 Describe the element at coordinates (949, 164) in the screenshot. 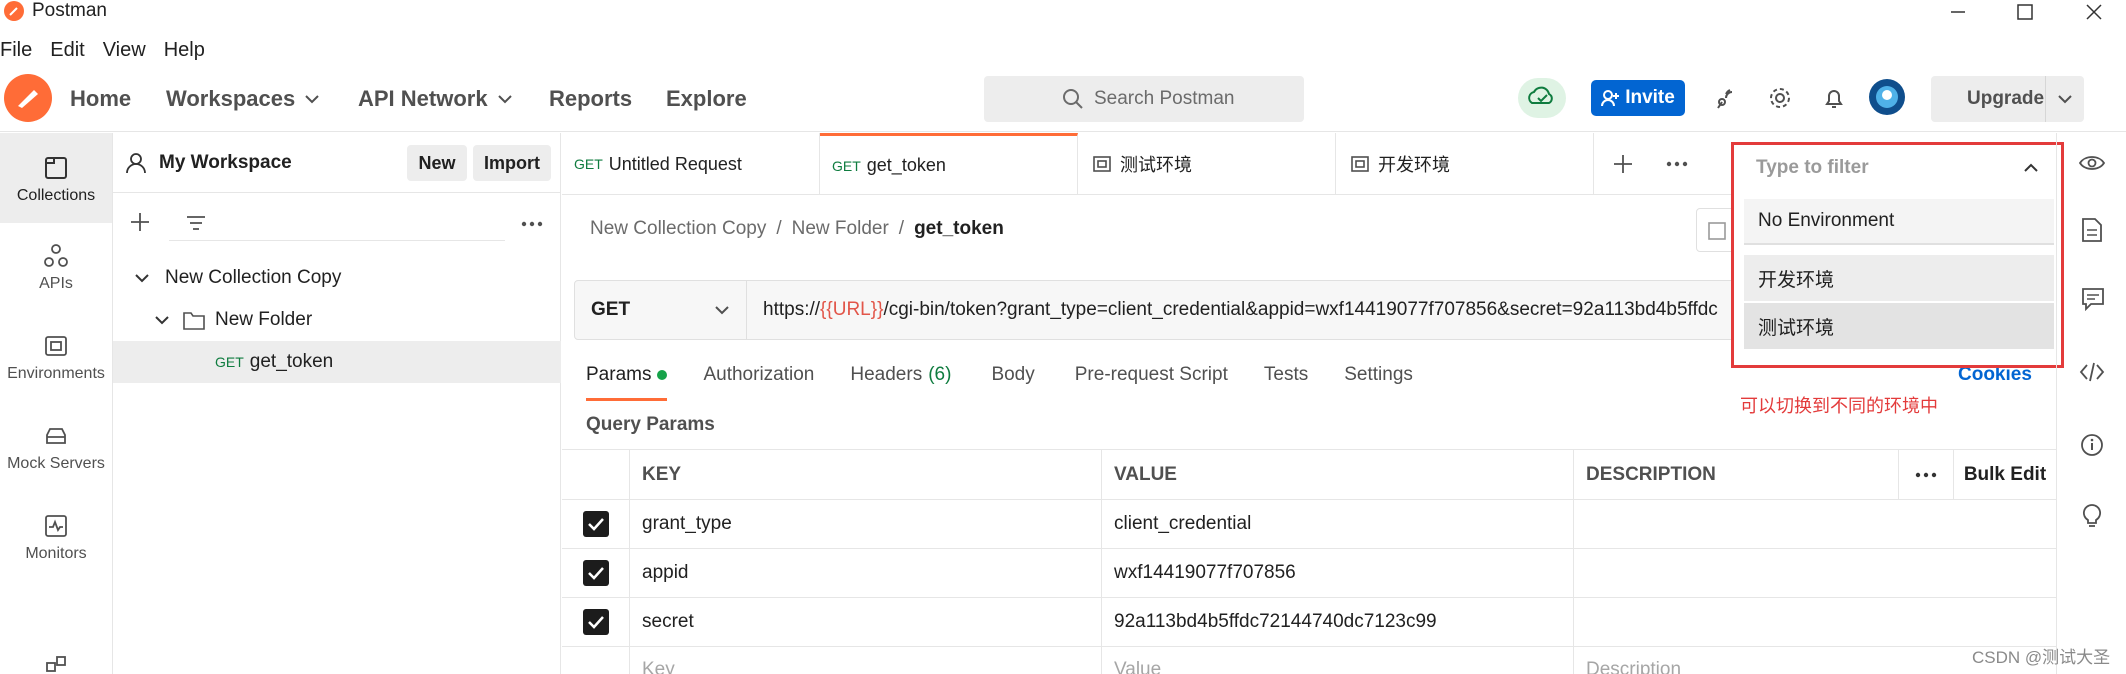

I see `tab-get-token: GET get_token` at that location.